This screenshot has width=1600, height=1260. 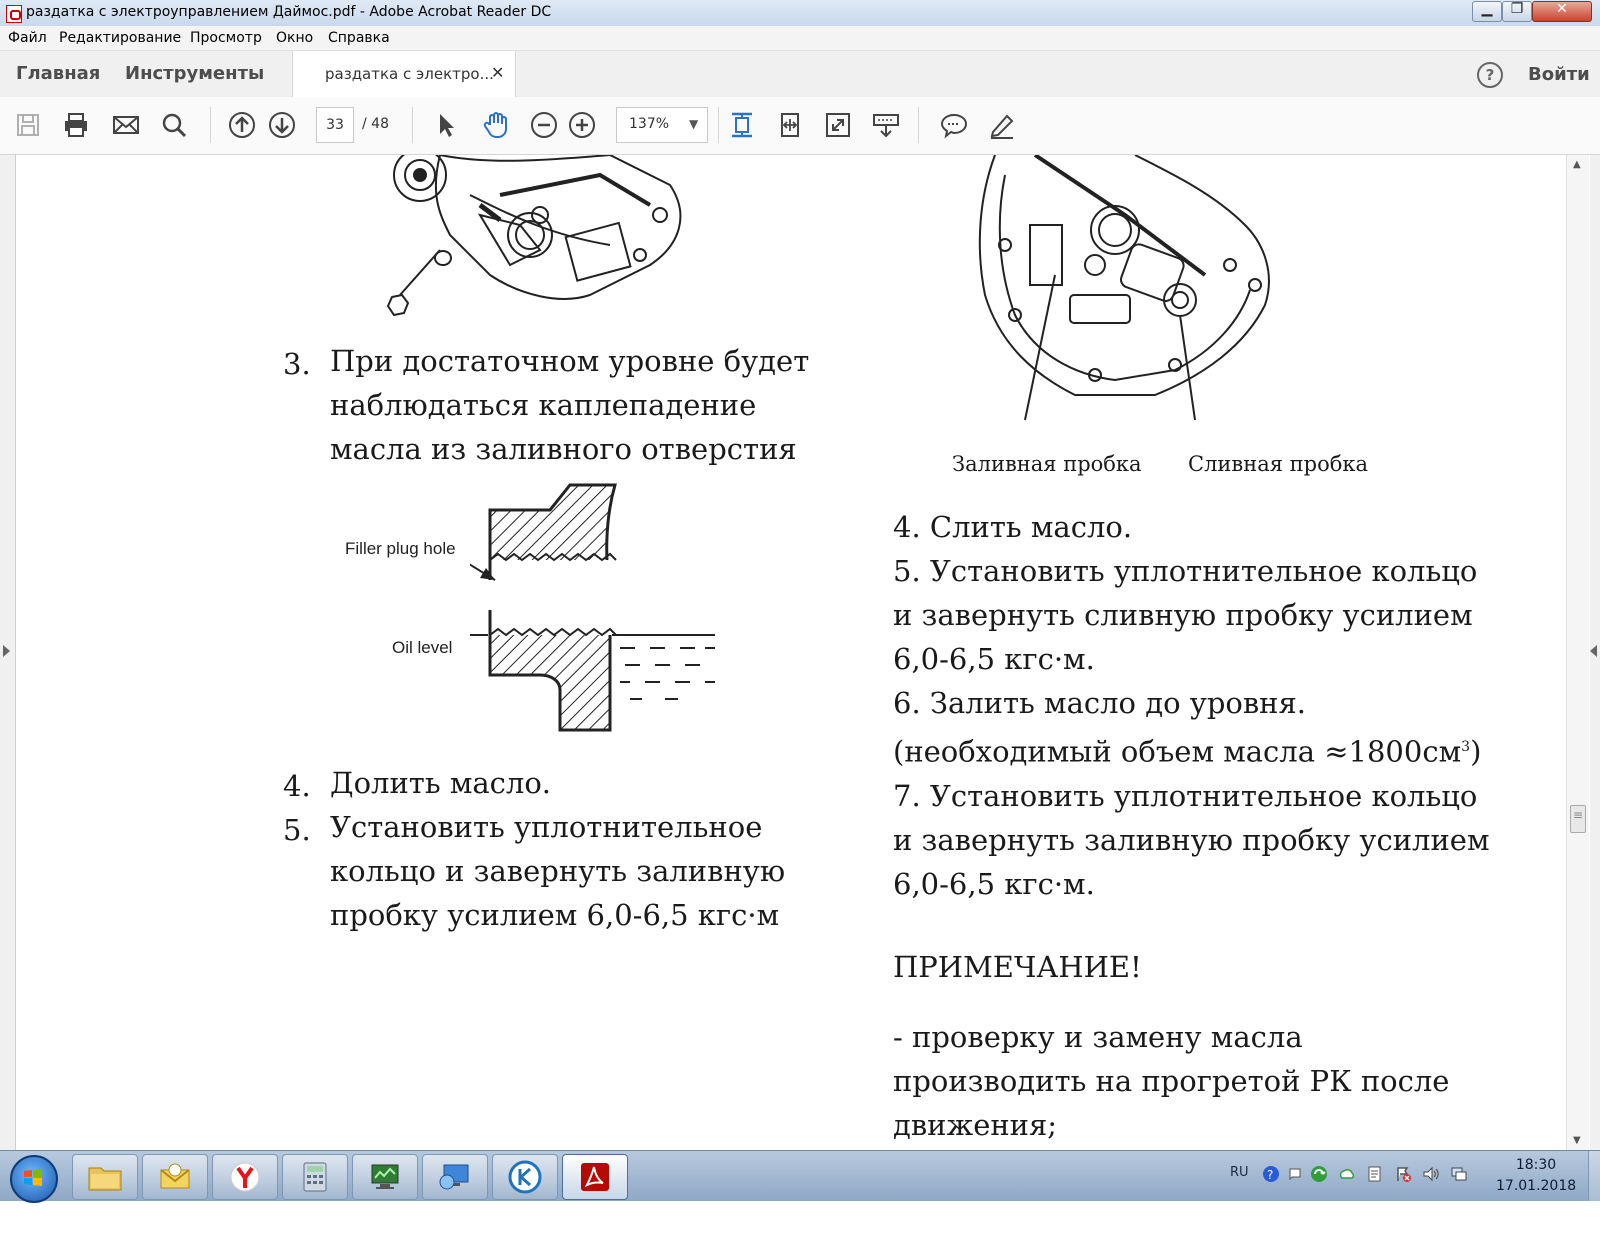 I want to click on taskbar: RU ? 18:30 17.01.2018, so click(x=800, y=1176).